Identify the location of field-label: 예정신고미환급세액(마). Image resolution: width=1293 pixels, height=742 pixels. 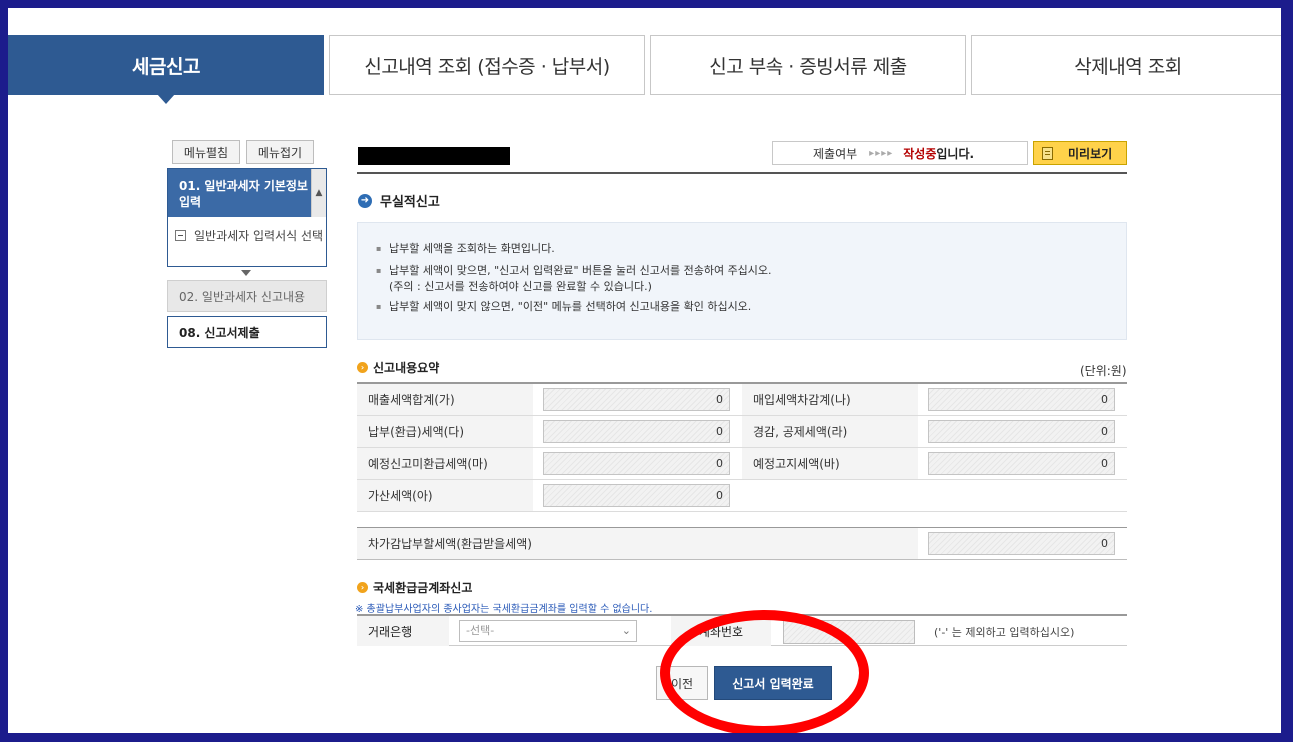
(445, 463).